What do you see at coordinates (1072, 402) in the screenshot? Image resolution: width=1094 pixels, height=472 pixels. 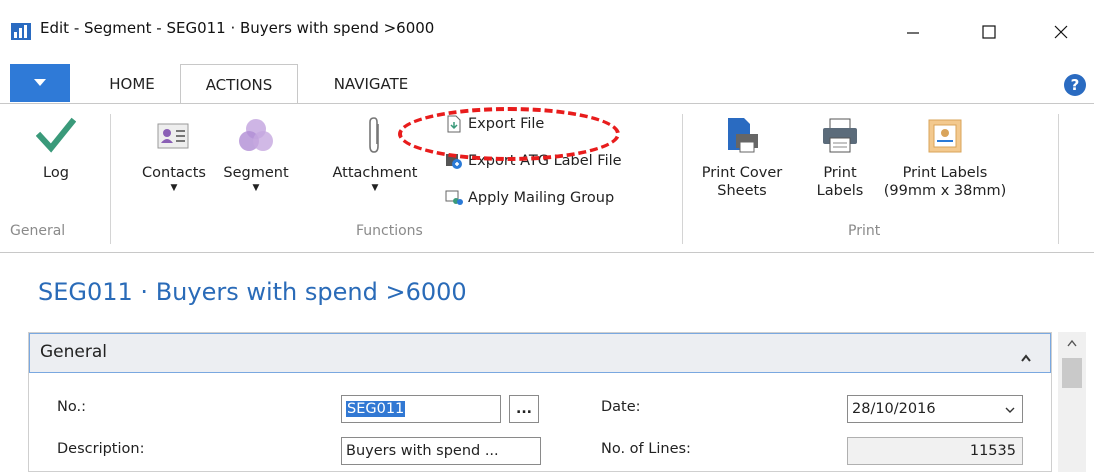 I see `vertical-scrollbar` at bounding box center [1072, 402].